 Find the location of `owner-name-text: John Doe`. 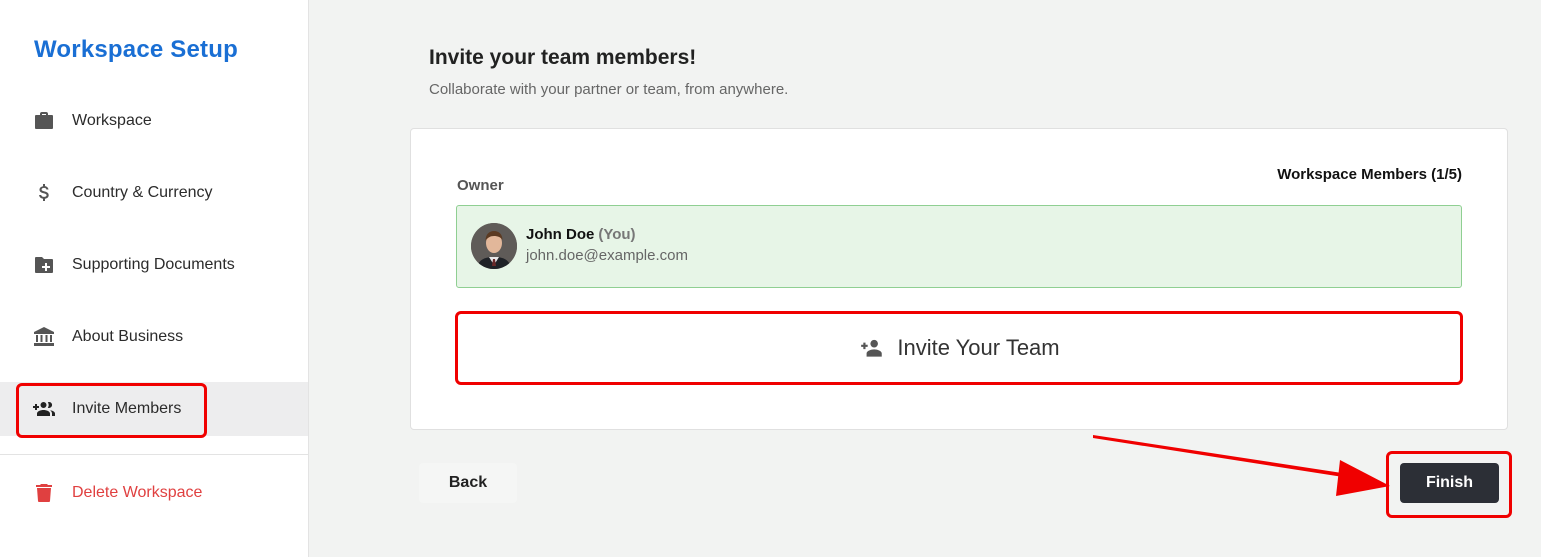

owner-name-text: John Doe is located at coordinates (560, 234).